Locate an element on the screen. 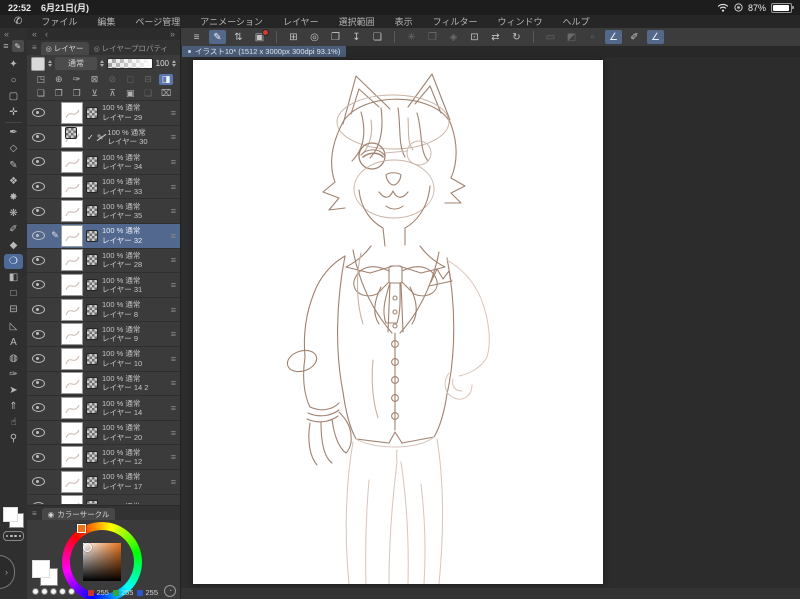 This screenshot has width=800, height=599. new-raster-layer-button: ❏ is located at coordinates (41, 93).